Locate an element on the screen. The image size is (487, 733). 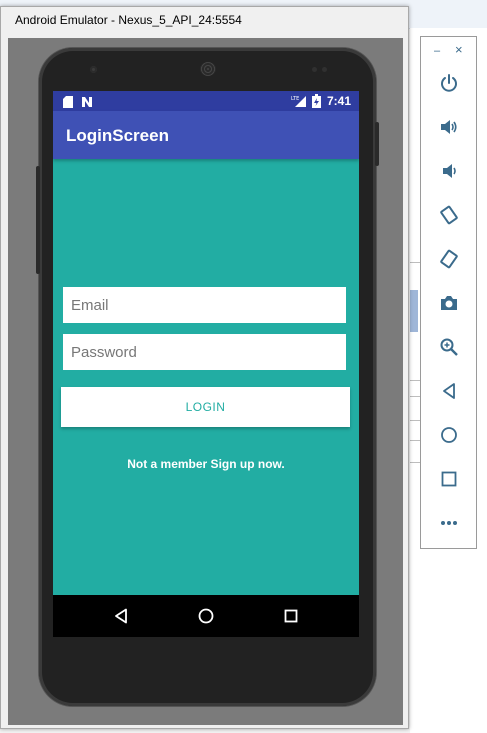
volume-up-icon is located at coordinates (449, 127).